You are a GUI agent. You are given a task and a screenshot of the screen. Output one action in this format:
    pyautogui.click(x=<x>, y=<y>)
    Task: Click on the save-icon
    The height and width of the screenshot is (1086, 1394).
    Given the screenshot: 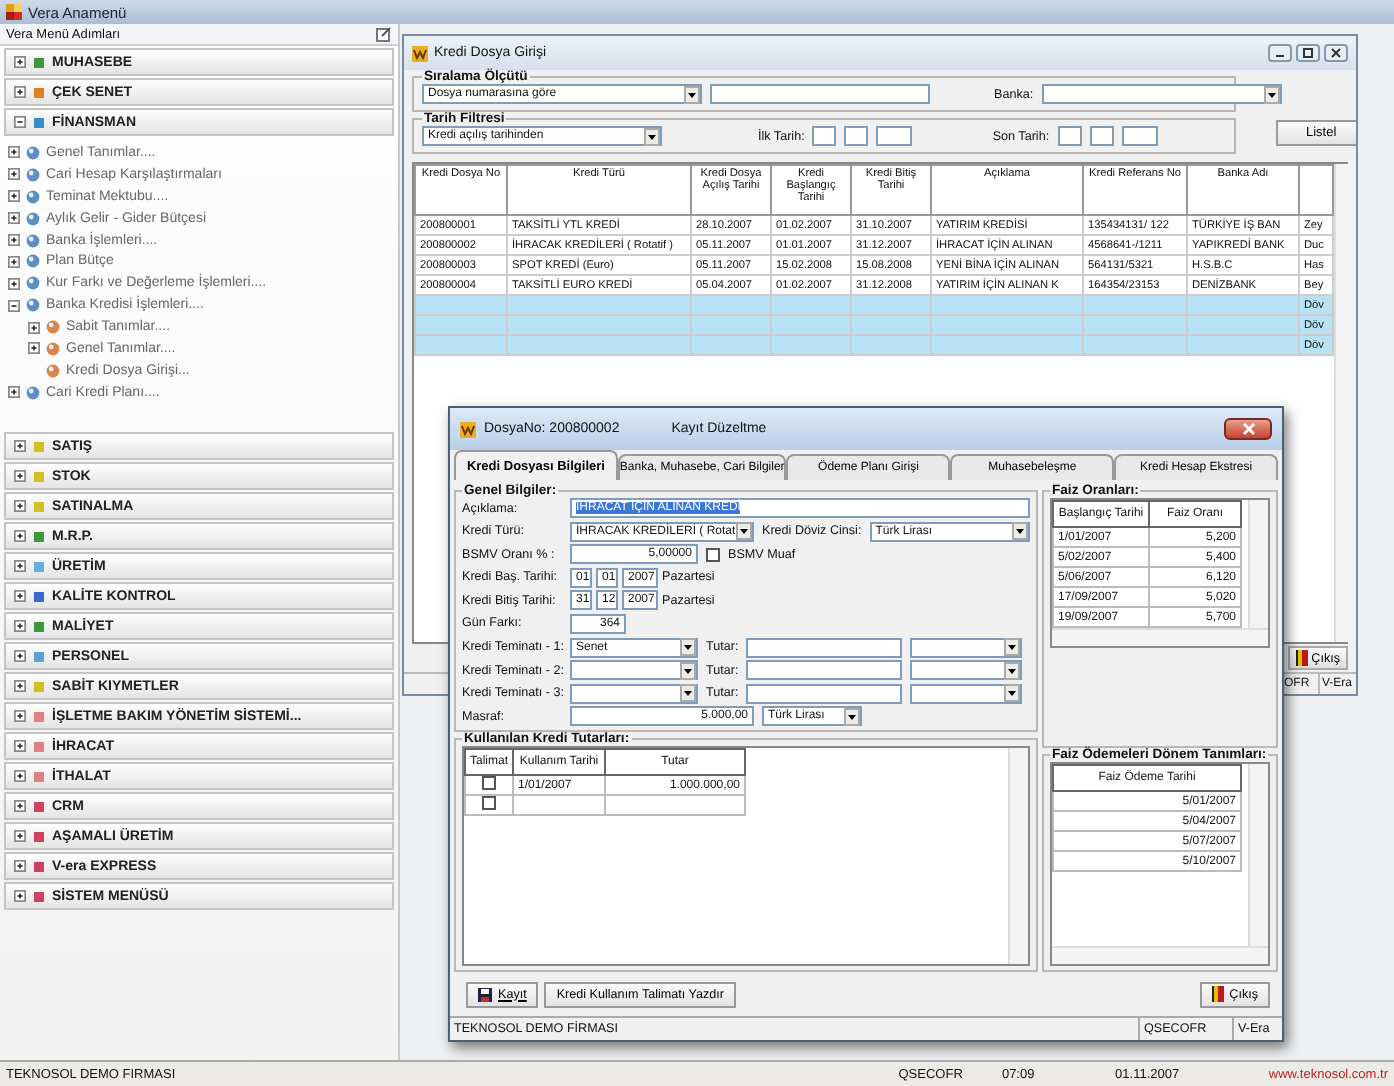 What is the action you would take?
    pyautogui.click(x=485, y=994)
    